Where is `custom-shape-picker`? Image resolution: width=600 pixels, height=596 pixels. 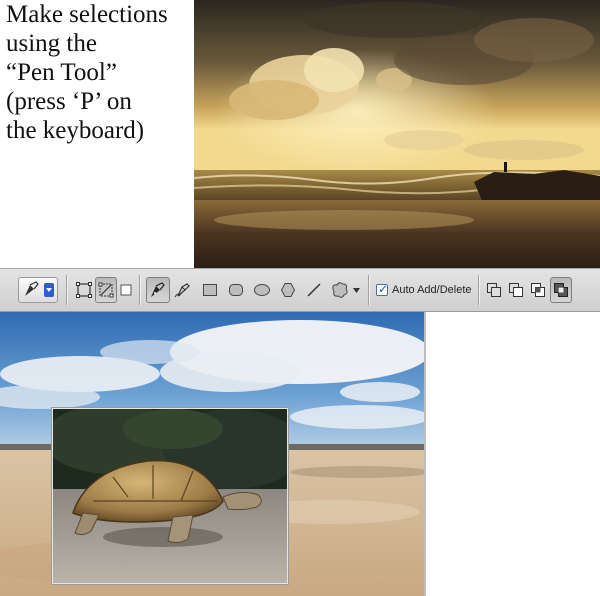 custom-shape-picker is located at coordinates (345, 290).